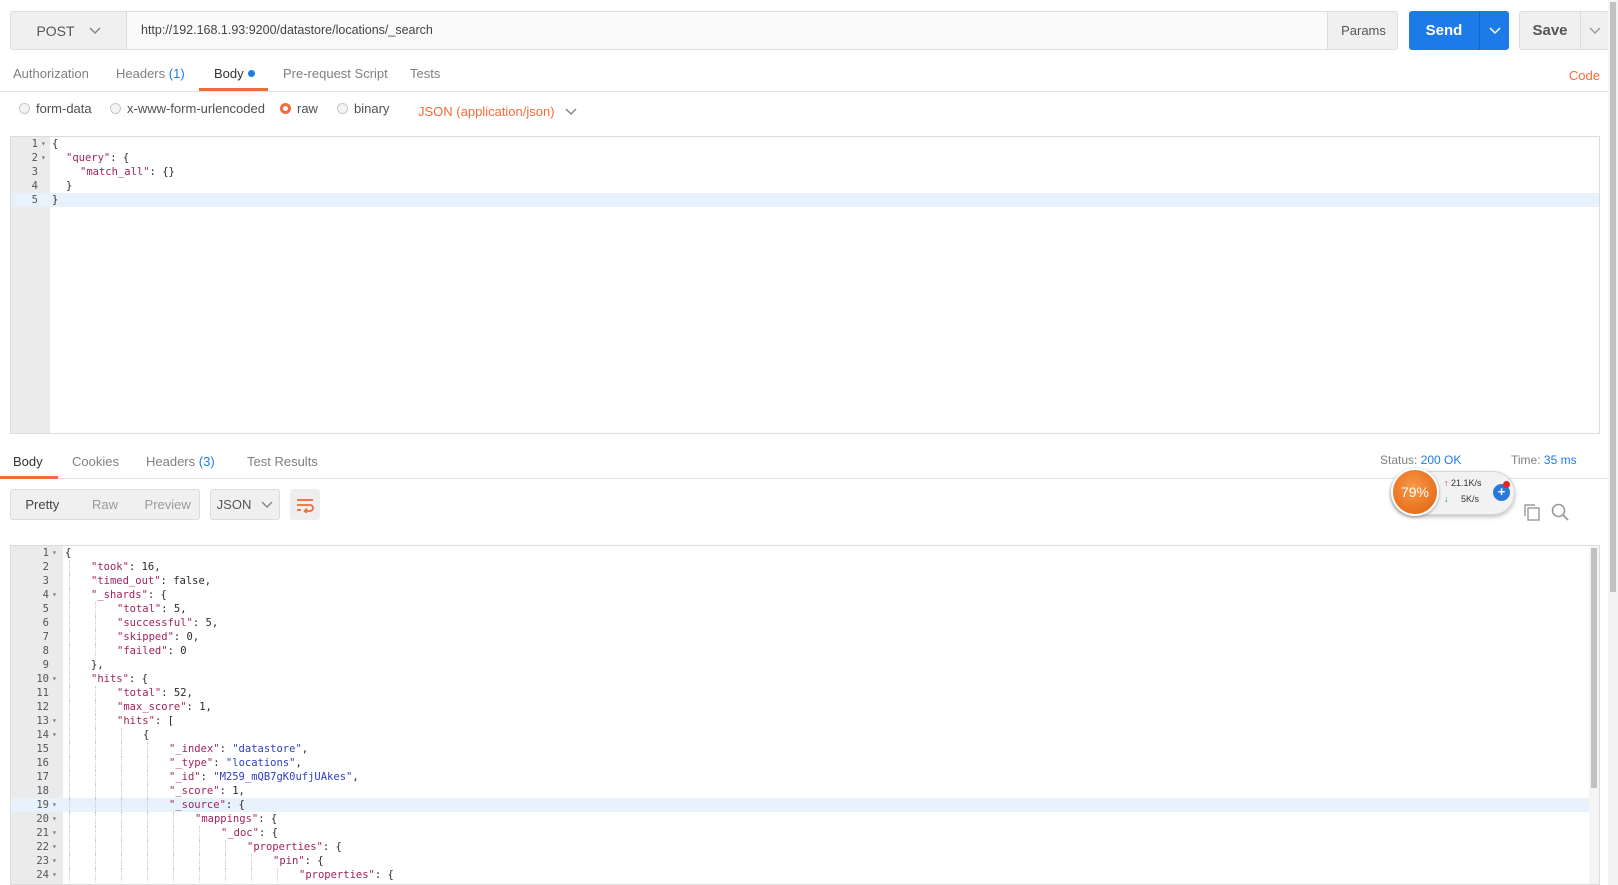  What do you see at coordinates (282, 461) in the screenshot?
I see `tab-test-results: Test Results` at bounding box center [282, 461].